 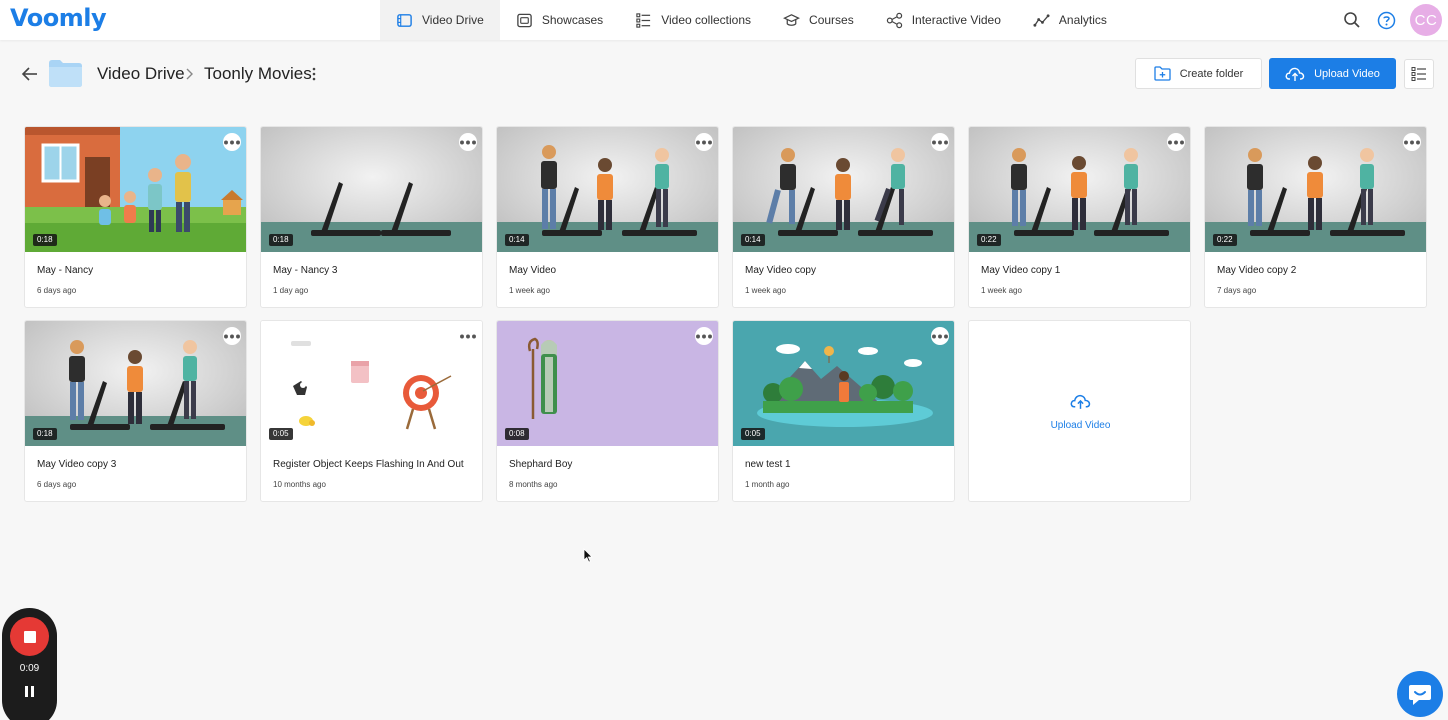 I want to click on video-card: 0:14 May Video copy 1 week ago, so click(x=843, y=217).